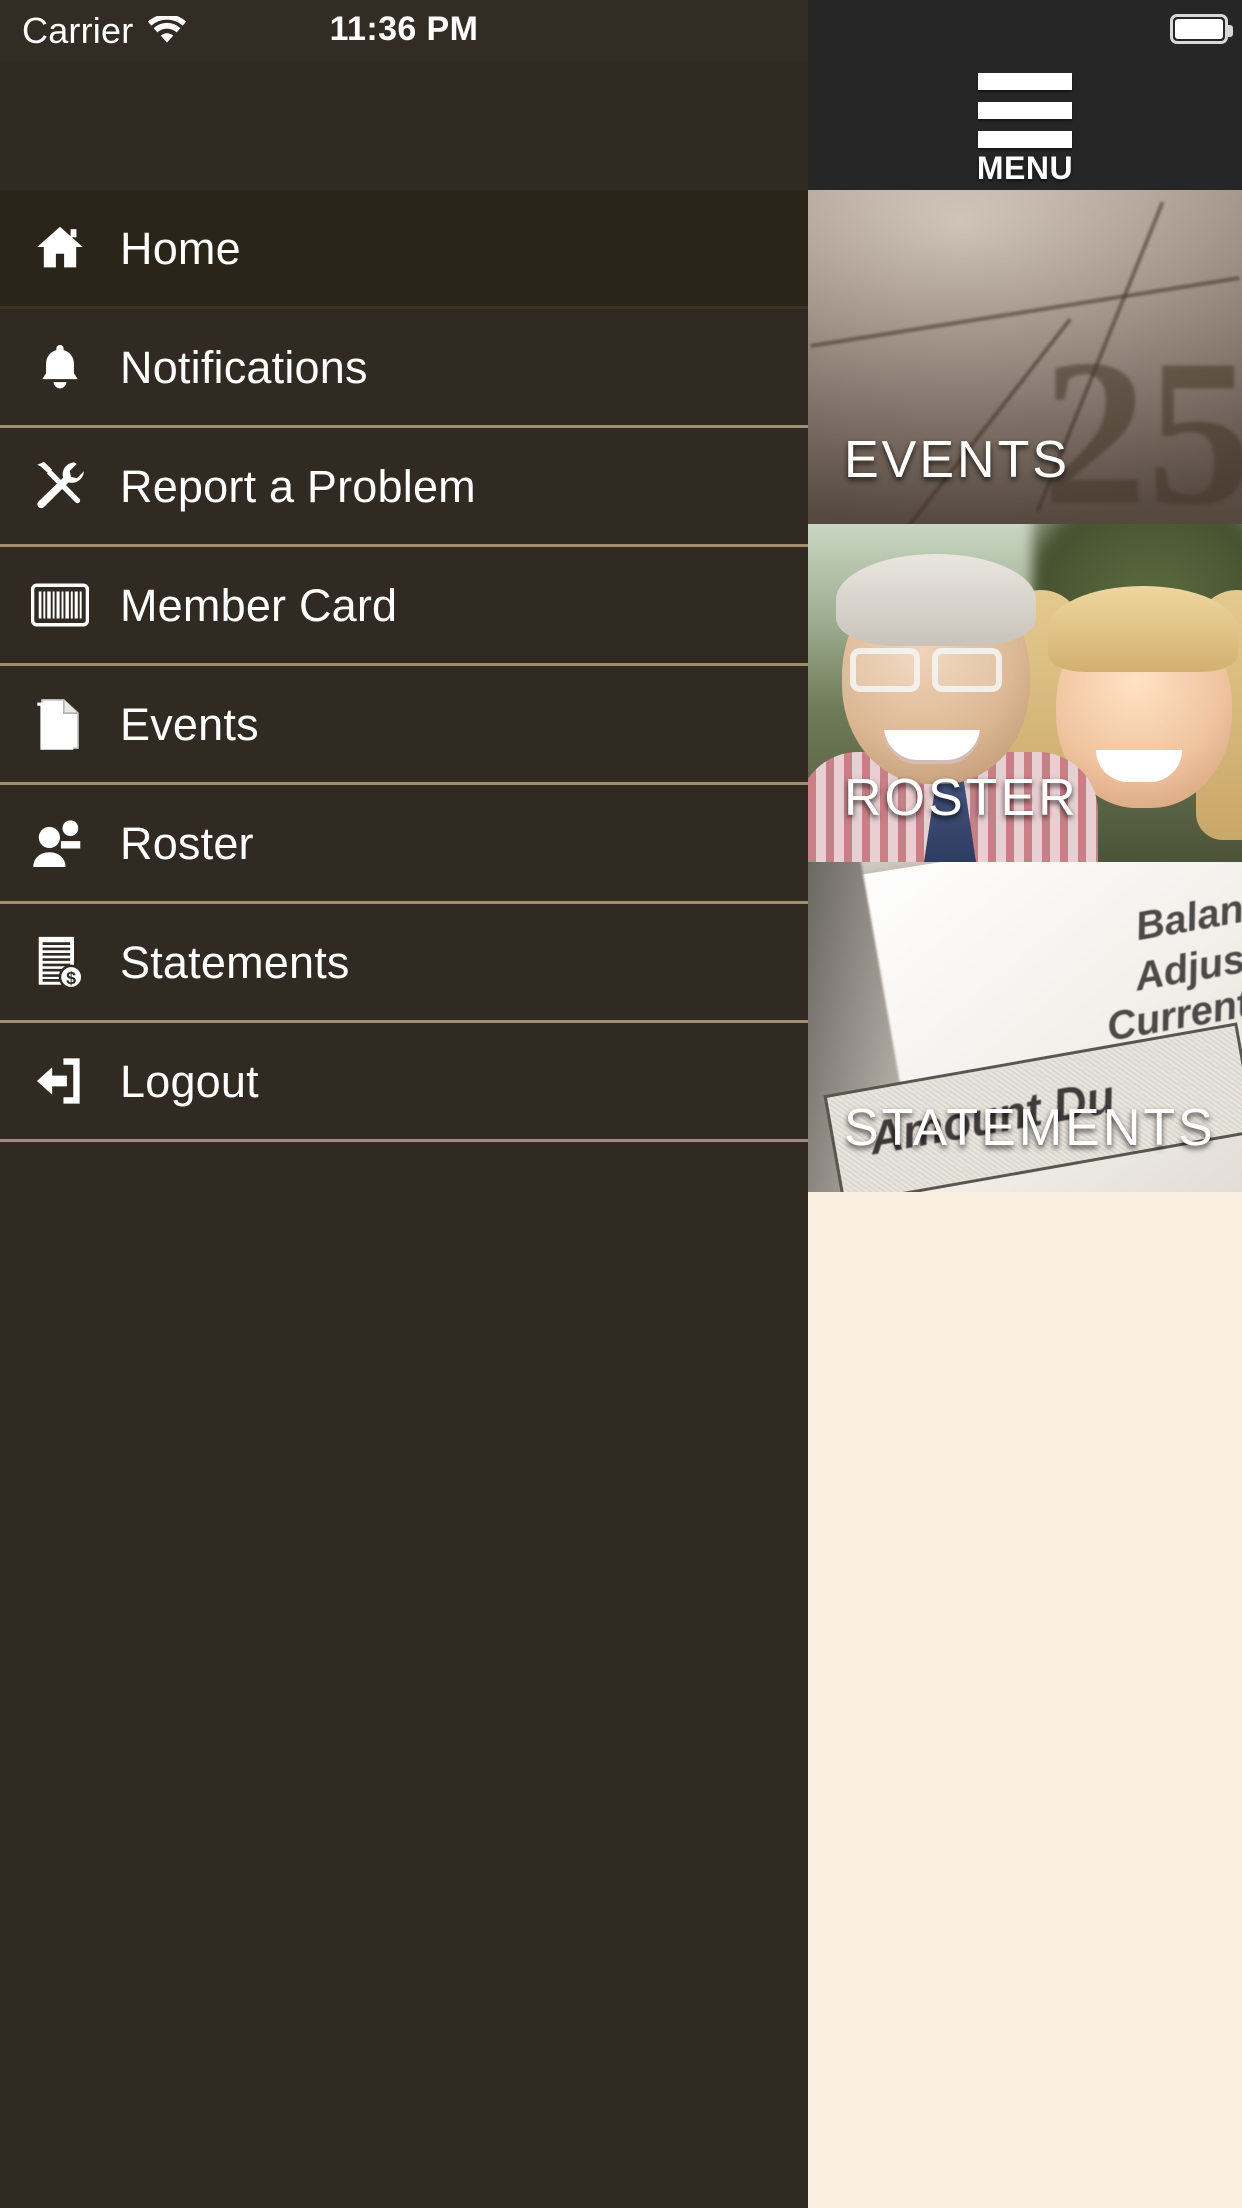 This screenshot has width=1242, height=2208. Describe the element at coordinates (60, 724) in the screenshot. I see `document-icon` at that location.